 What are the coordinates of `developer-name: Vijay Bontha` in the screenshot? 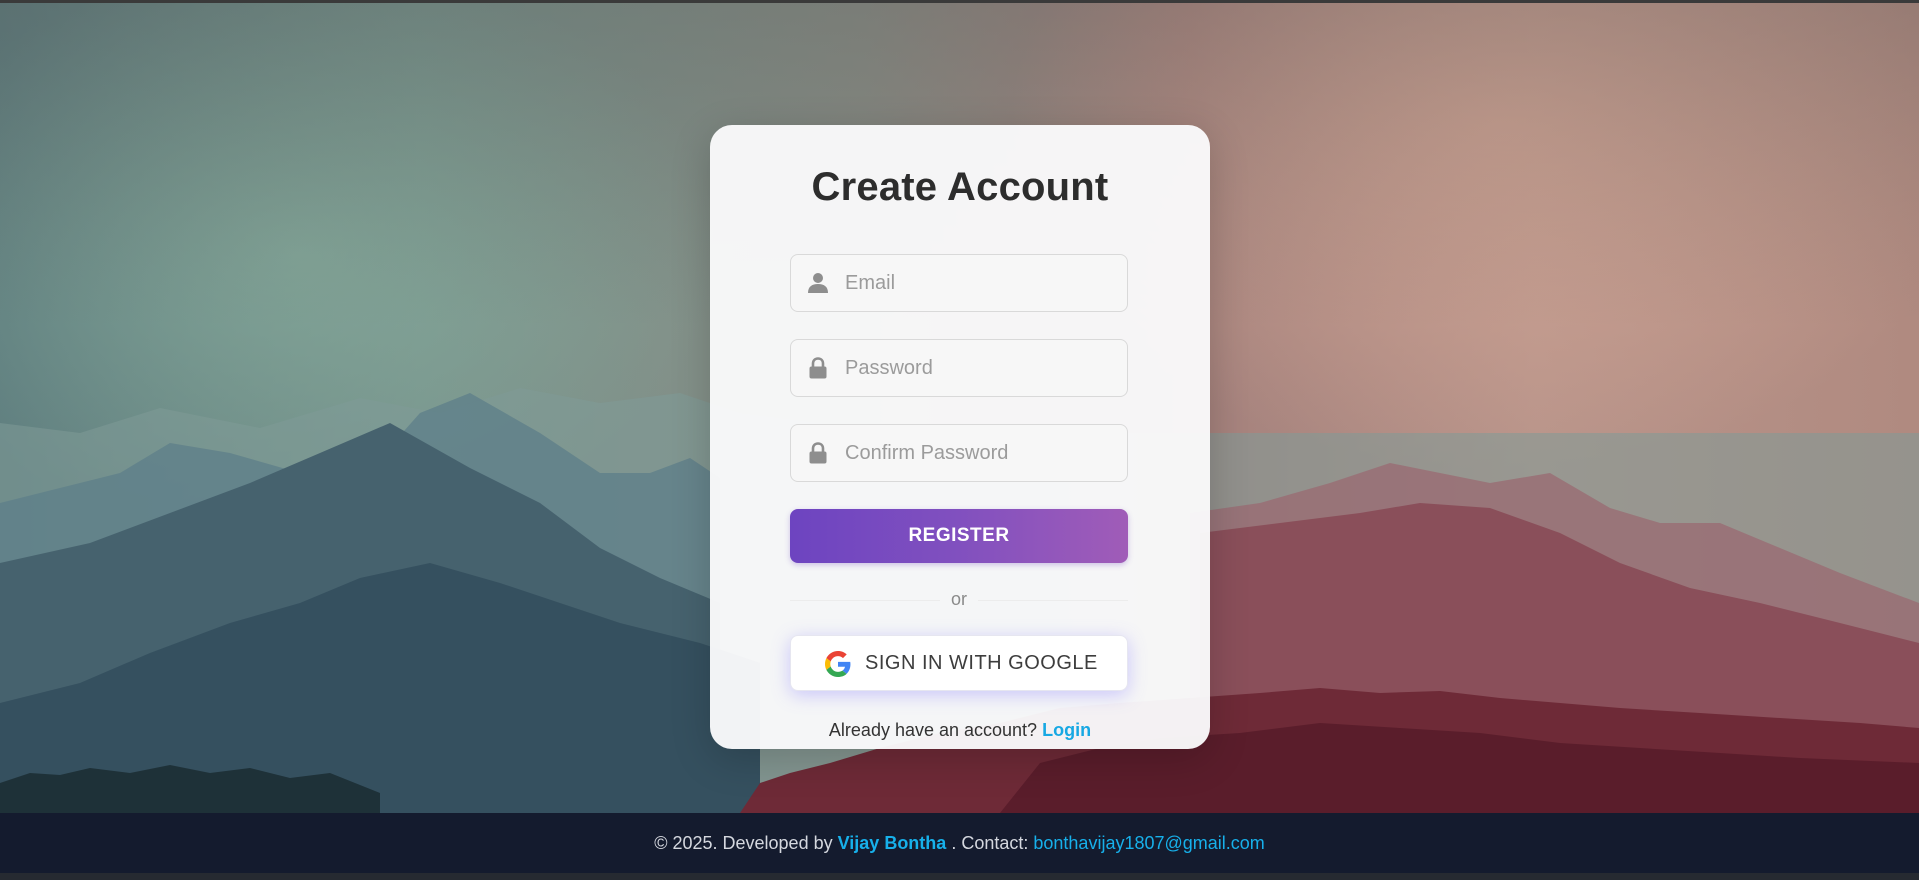 It's located at (892, 843).